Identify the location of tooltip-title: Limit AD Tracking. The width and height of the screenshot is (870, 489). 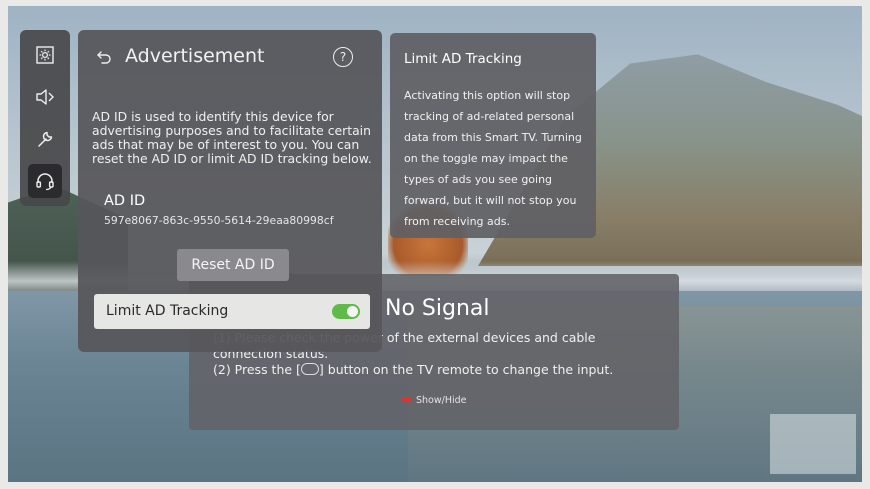
(463, 59).